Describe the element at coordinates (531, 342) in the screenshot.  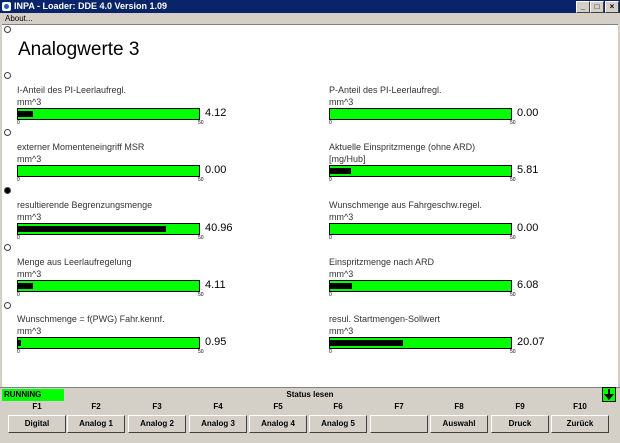
I see `channel-value: 20.07` at that location.